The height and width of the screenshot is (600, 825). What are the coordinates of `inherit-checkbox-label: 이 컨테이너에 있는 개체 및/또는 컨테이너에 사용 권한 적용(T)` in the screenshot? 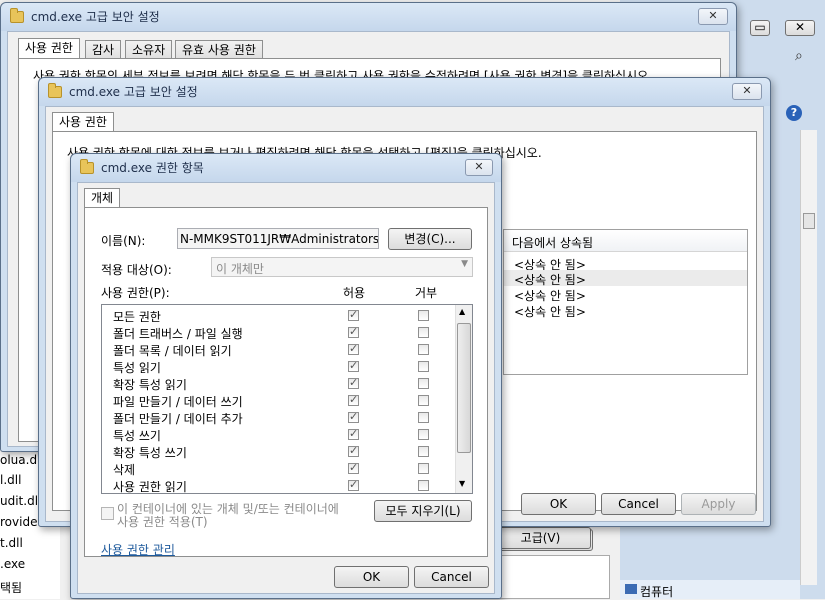 It's located at (228, 515).